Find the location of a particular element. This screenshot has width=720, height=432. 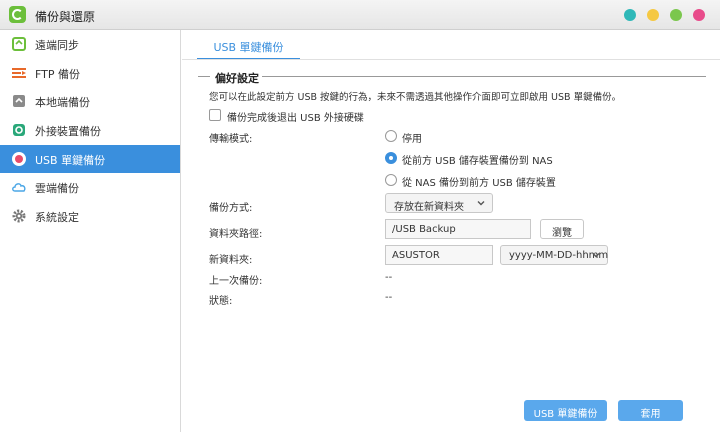

new-folder-name-value: ASUSTOR is located at coordinates (416, 255).